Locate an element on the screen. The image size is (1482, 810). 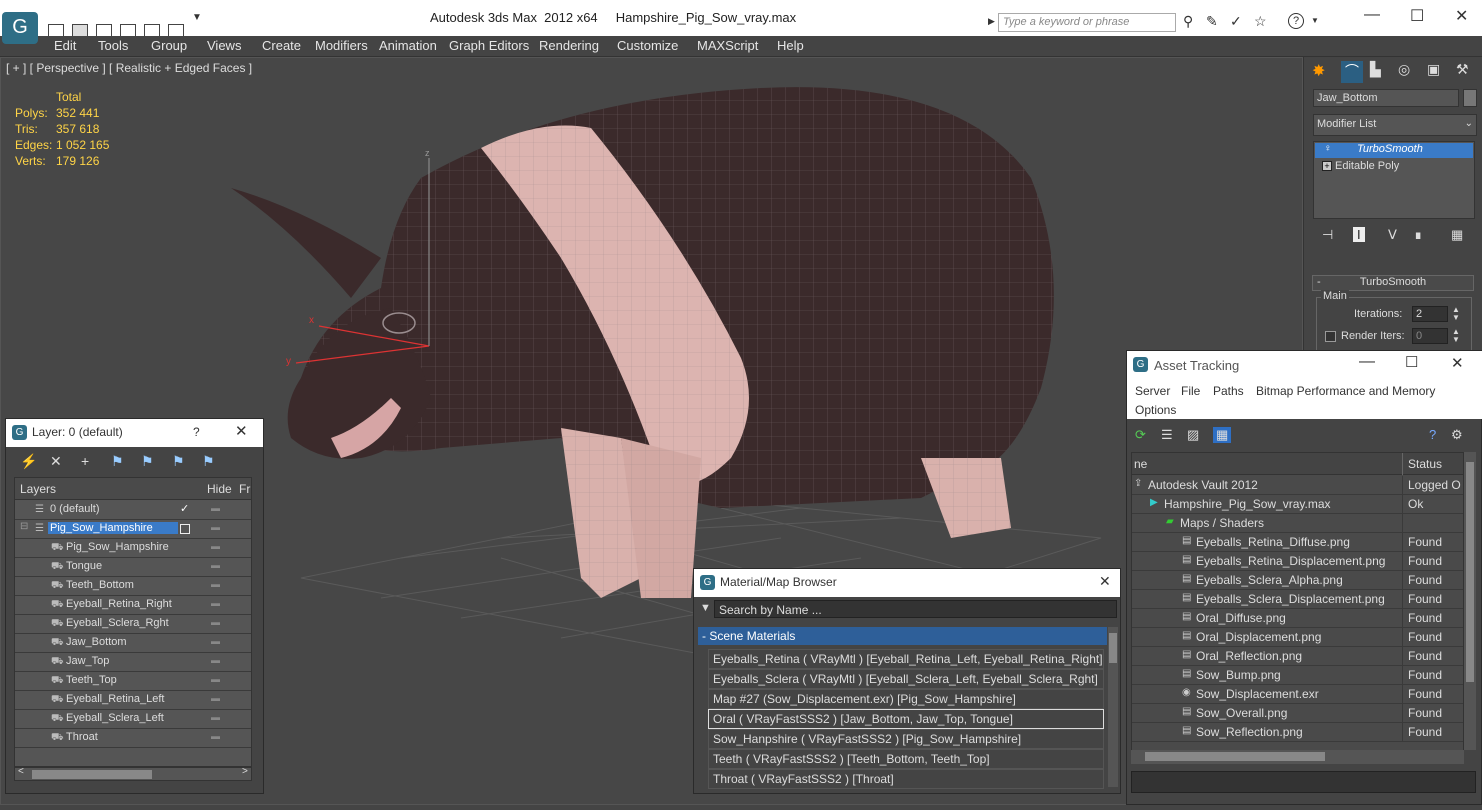
create-tab-icon: ✸ is located at coordinates (1318, 71).